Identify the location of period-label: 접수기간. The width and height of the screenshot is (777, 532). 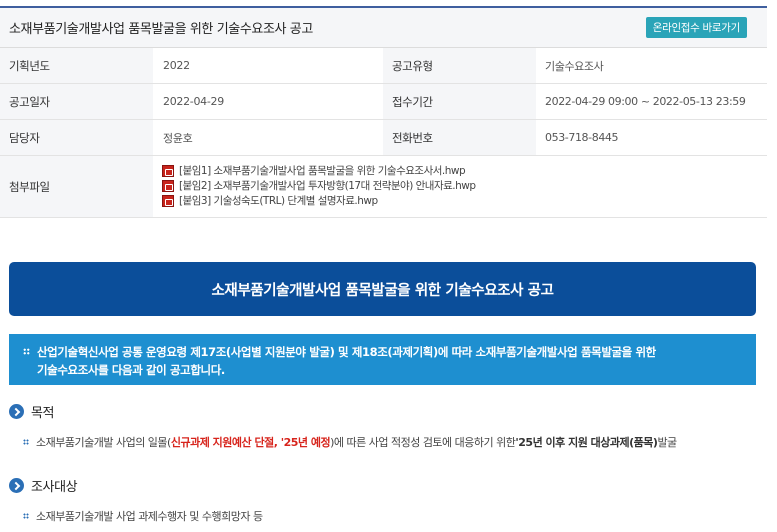
(459, 101).